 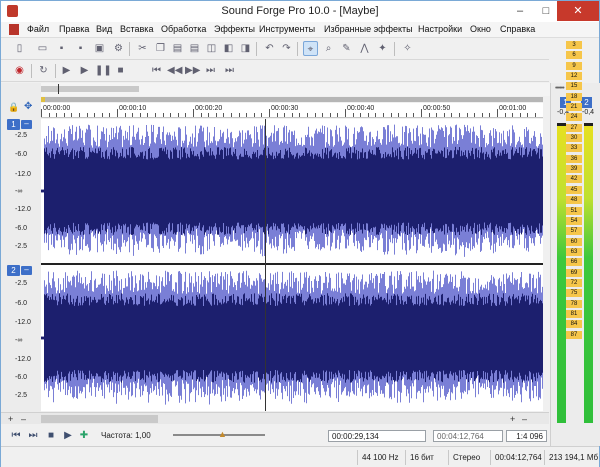 What do you see at coordinates (19, 48) in the screenshot?
I see `new-icon: ▯` at bounding box center [19, 48].